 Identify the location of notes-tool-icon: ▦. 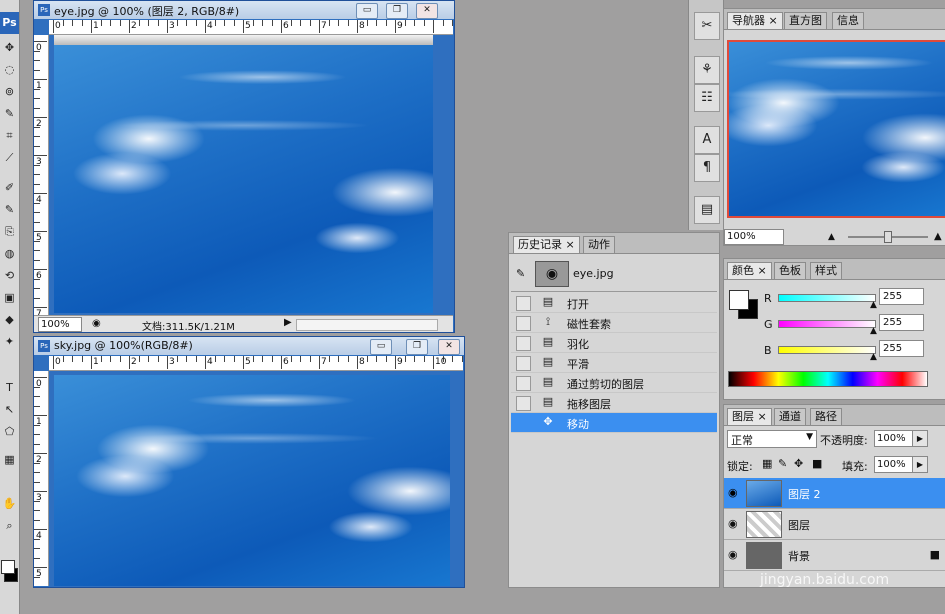
(9, 459).